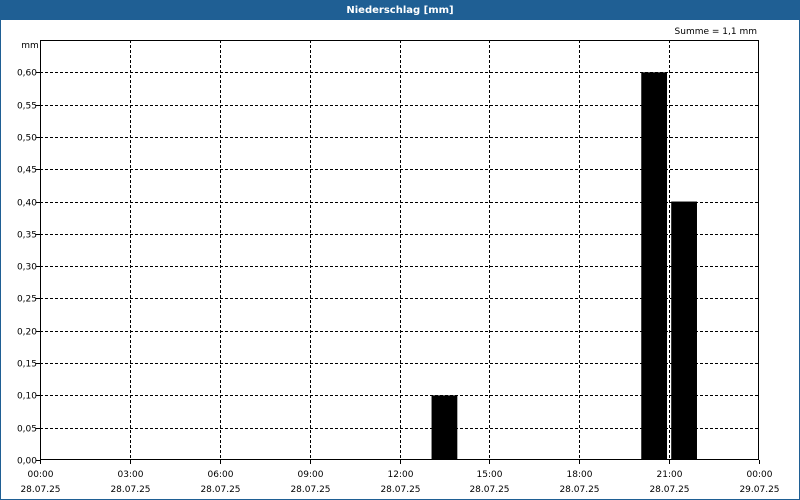 The height and width of the screenshot is (500, 800). I want to click on y-tick-label: 0,05, so click(27, 430).